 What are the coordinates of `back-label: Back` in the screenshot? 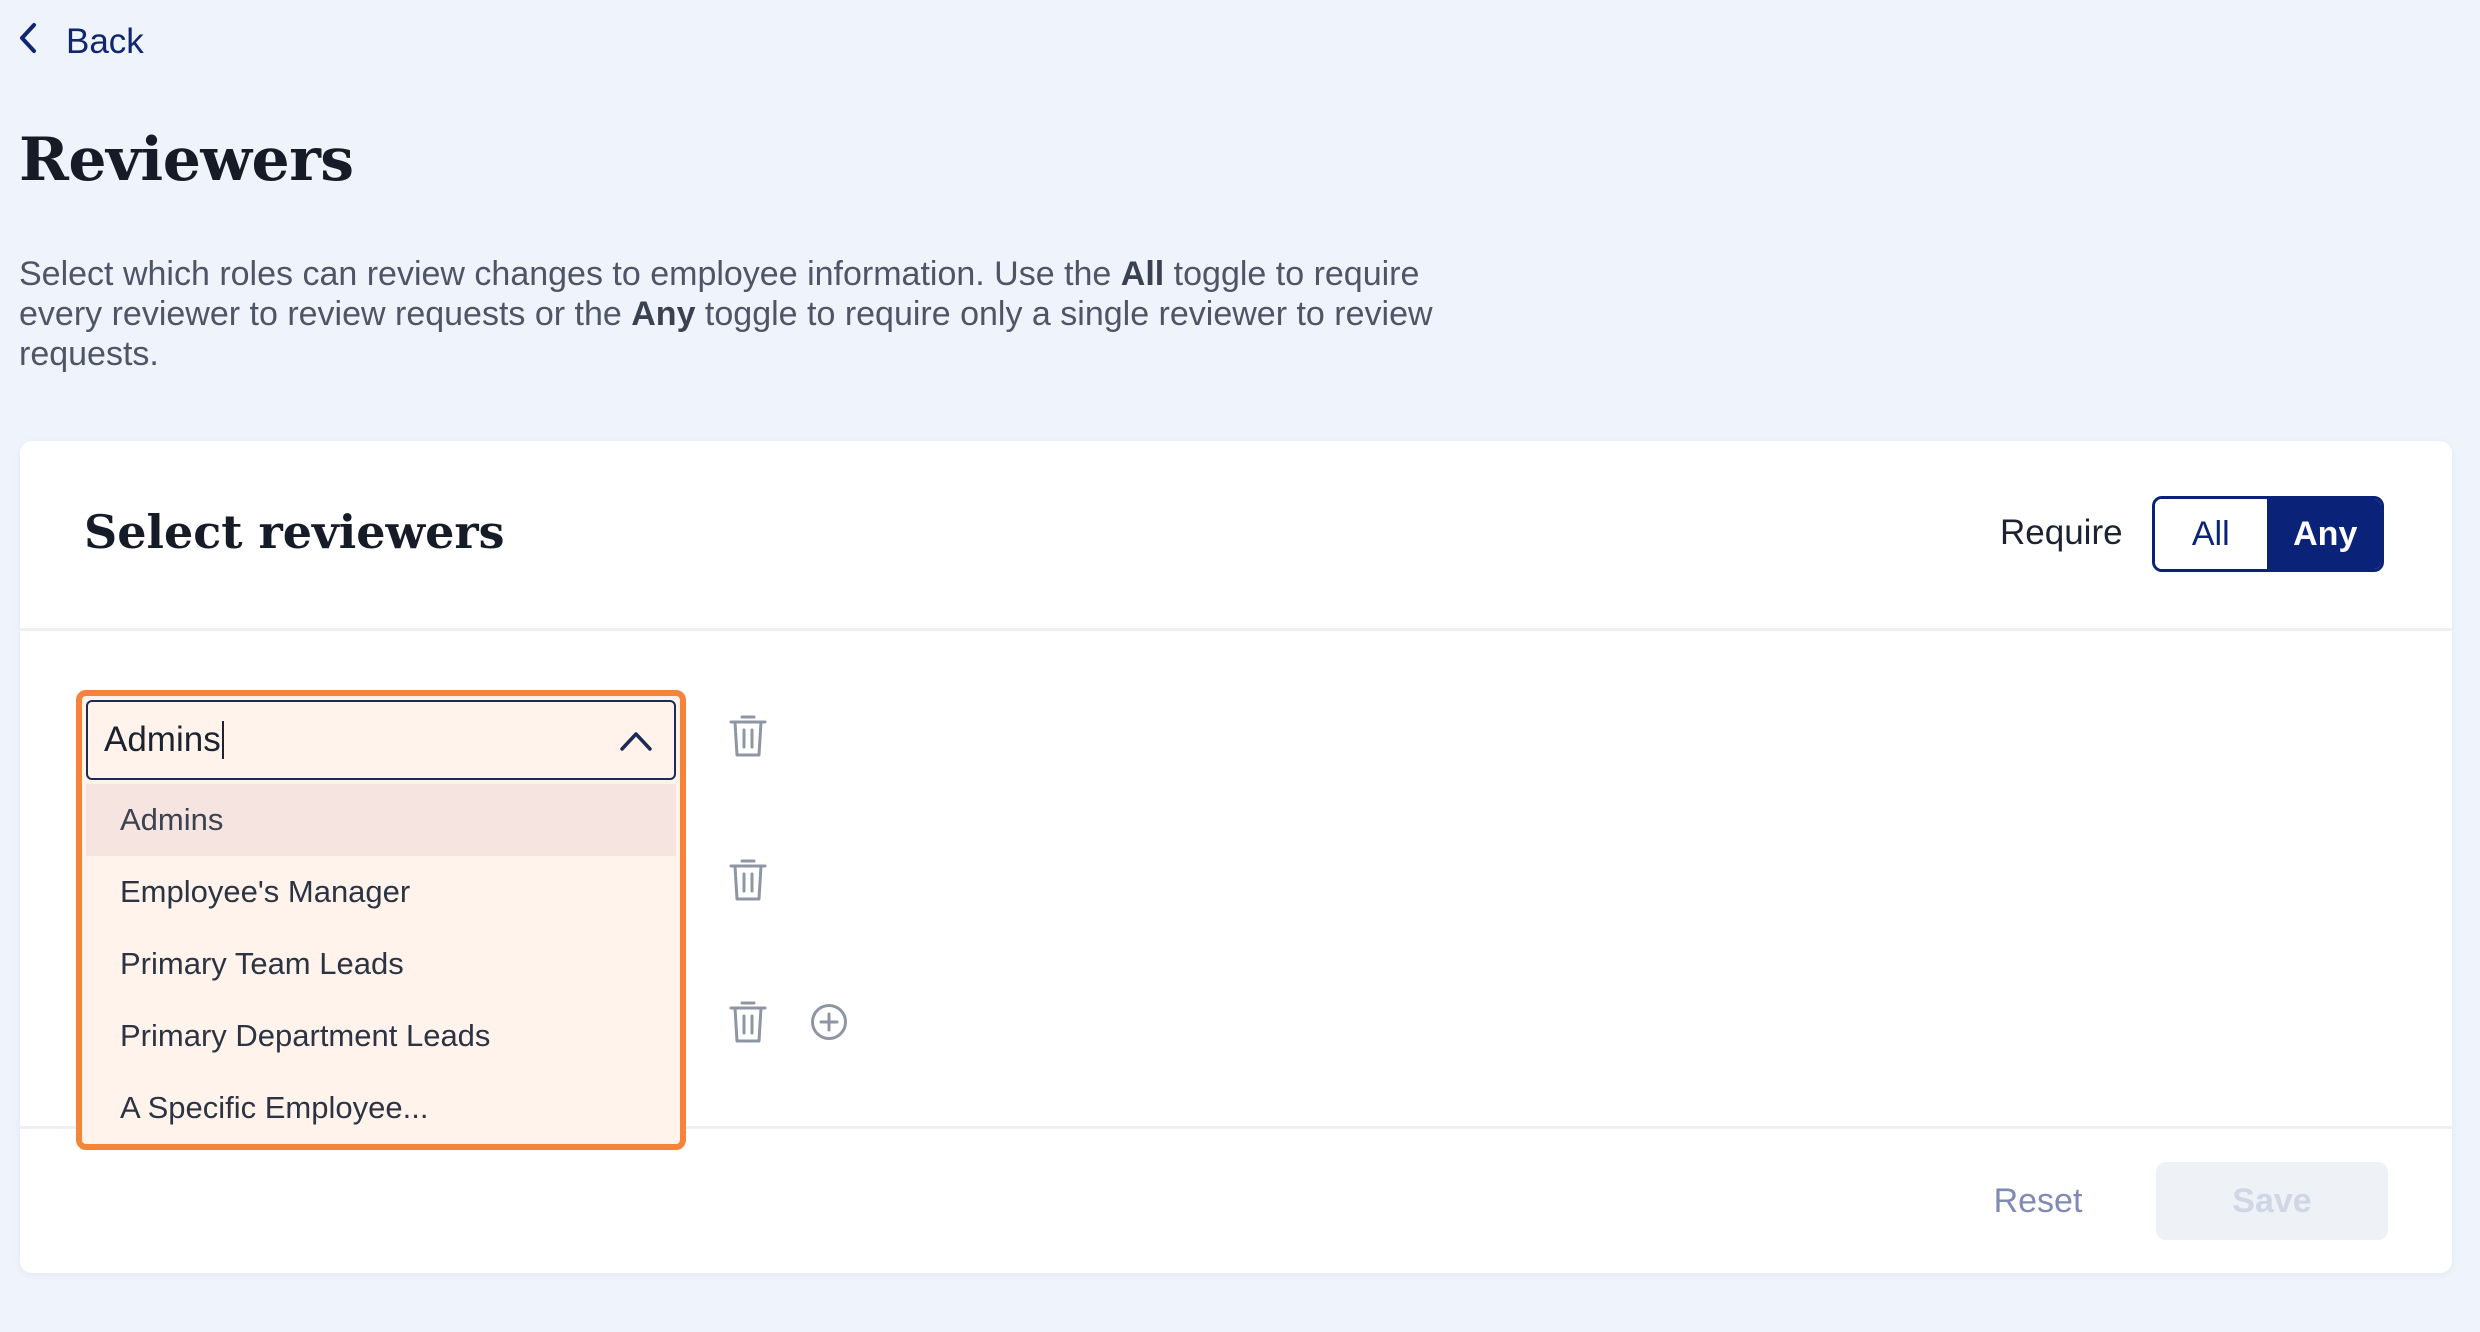 It's located at (105, 41).